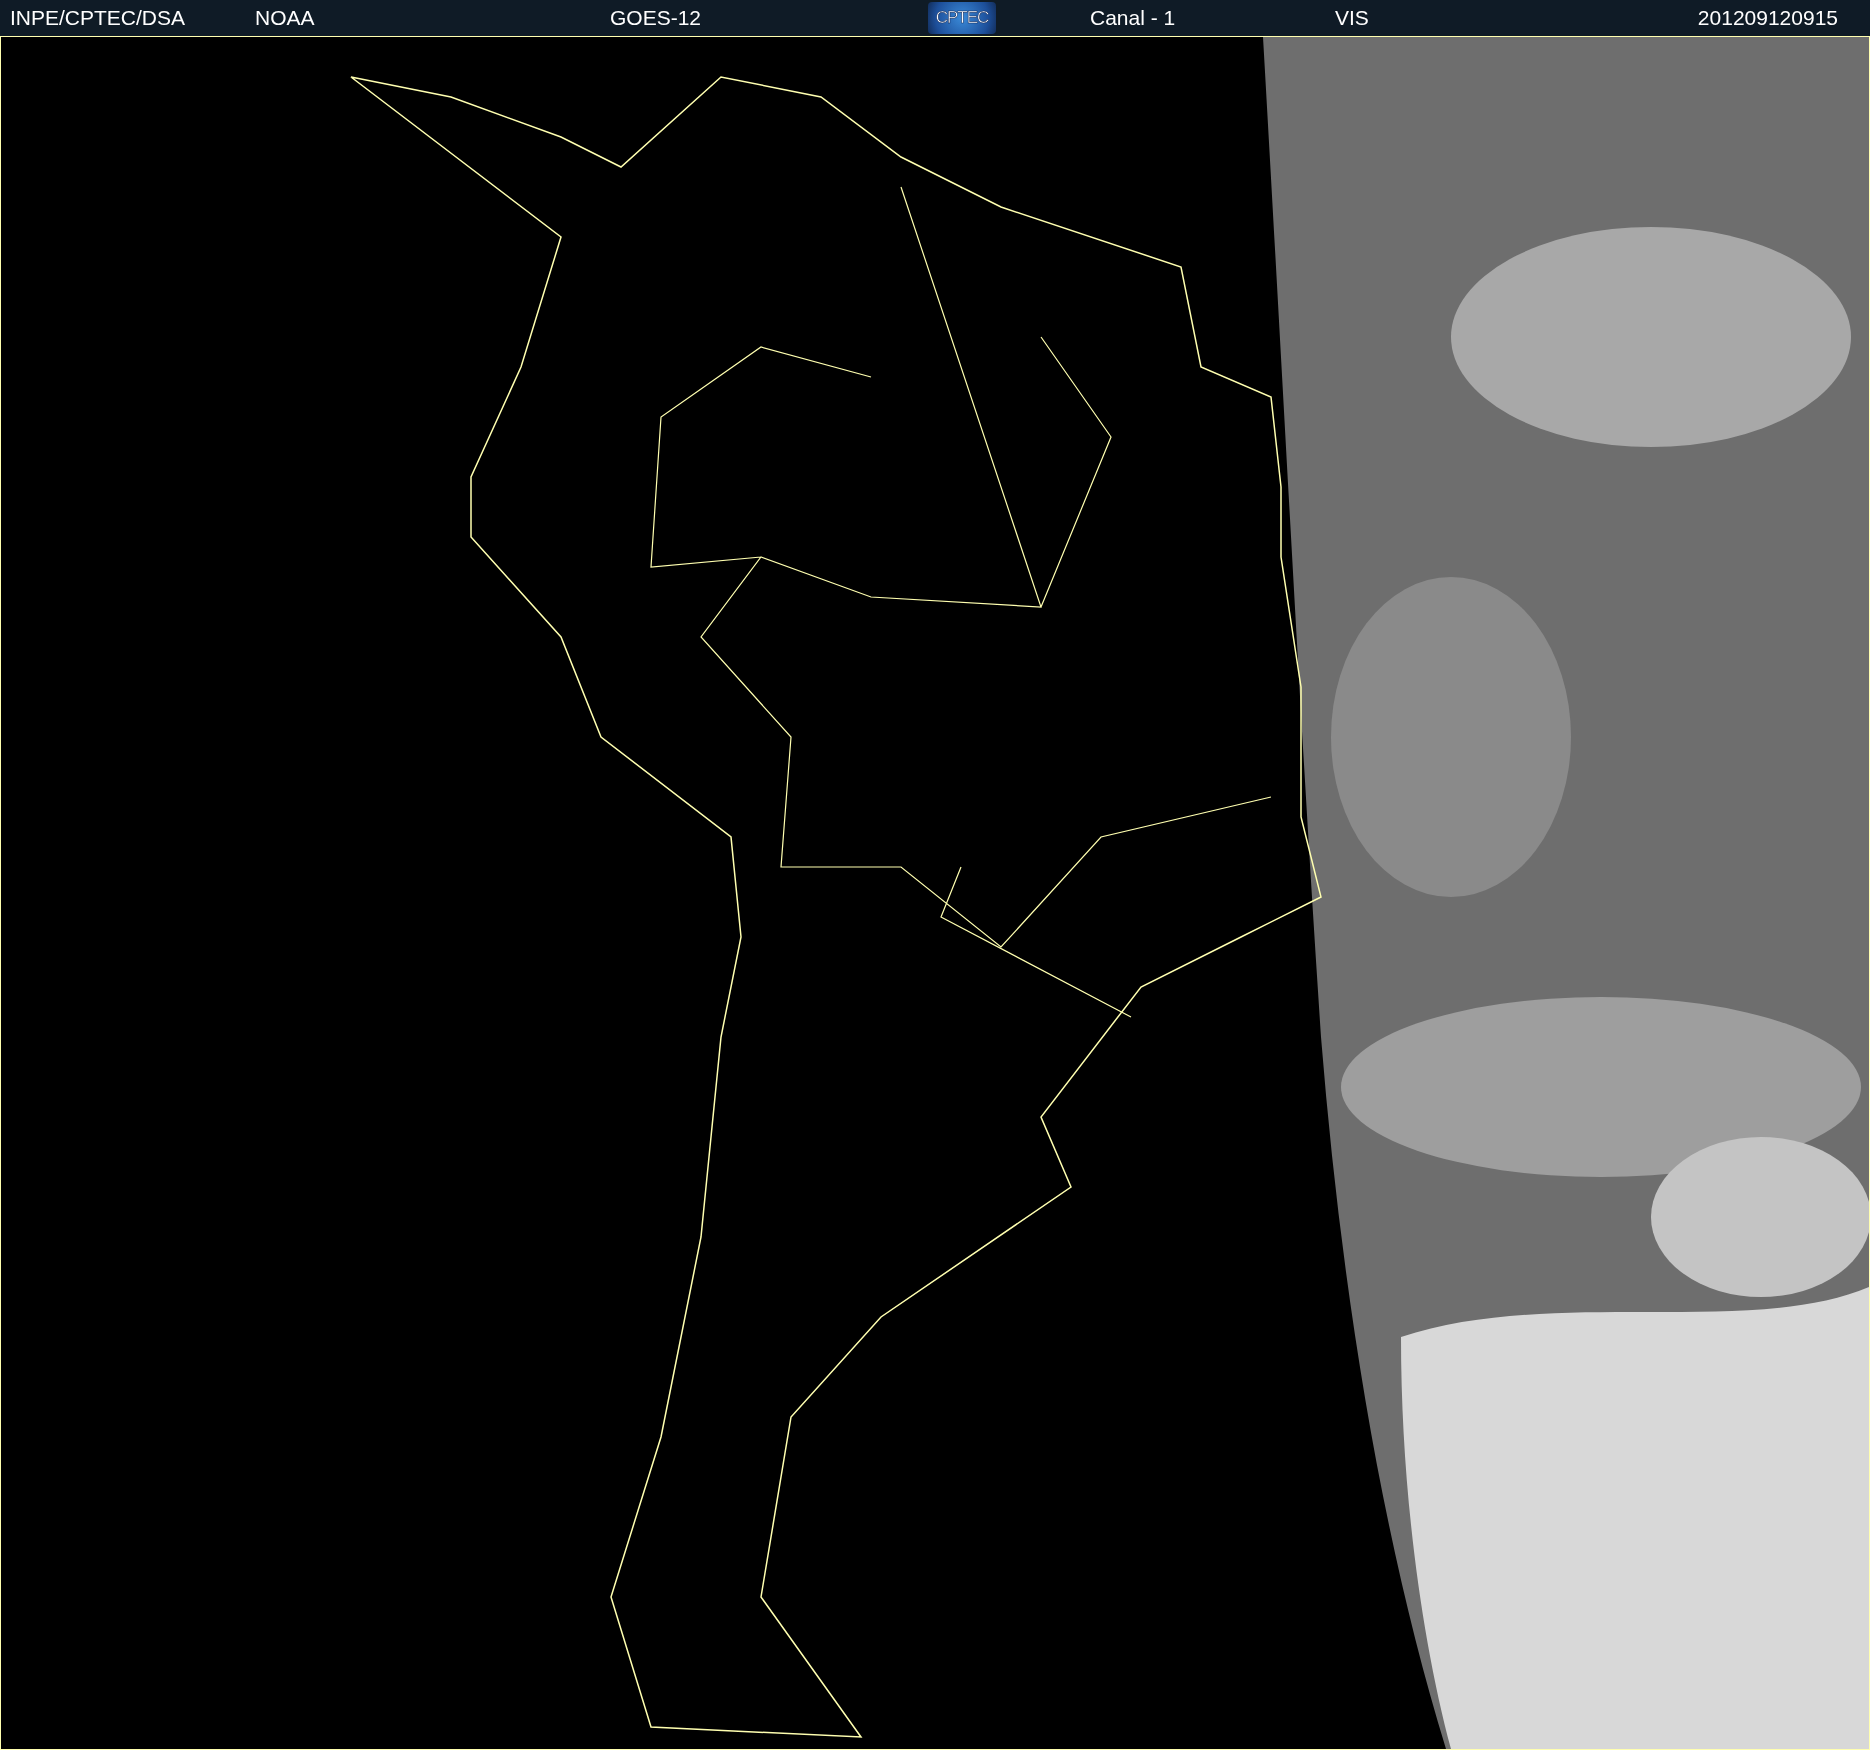 The height and width of the screenshot is (1750, 1870). Describe the element at coordinates (285, 18) in the screenshot. I see `header-text: NOAA` at that location.